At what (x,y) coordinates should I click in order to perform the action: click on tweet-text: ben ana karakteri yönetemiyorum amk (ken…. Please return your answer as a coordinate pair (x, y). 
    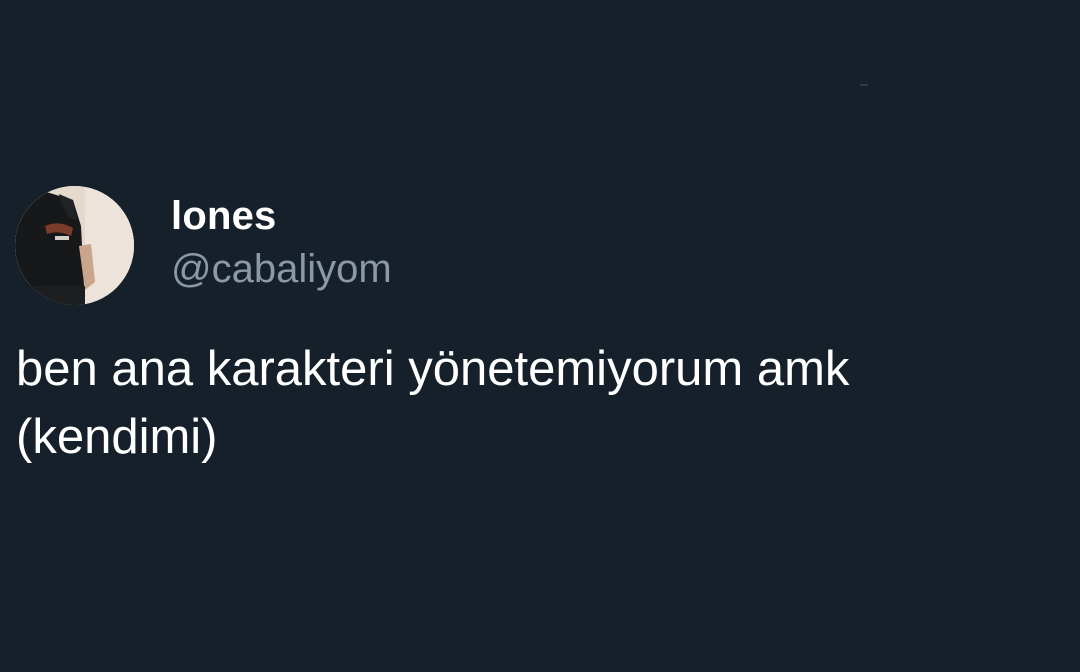
    Looking at the image, I should click on (433, 403).